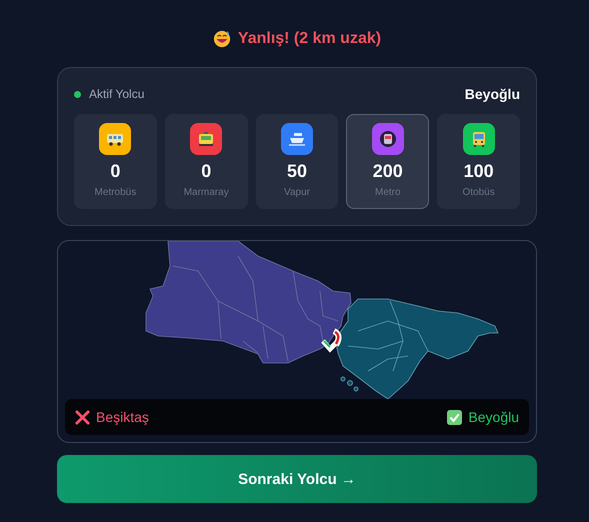  Describe the element at coordinates (454, 417) in the screenshot. I see `check-icon` at that location.